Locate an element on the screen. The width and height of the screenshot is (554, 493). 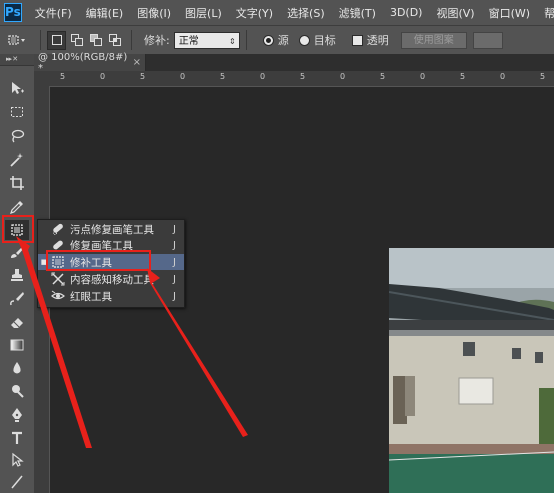
eraser-tool is located at coordinates (17, 322).